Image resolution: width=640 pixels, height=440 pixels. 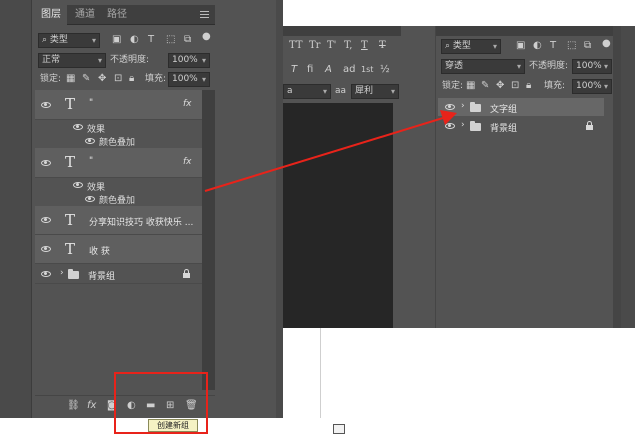 What do you see at coordinates (73, 274) in the screenshot?
I see `folder-icon` at bounding box center [73, 274].